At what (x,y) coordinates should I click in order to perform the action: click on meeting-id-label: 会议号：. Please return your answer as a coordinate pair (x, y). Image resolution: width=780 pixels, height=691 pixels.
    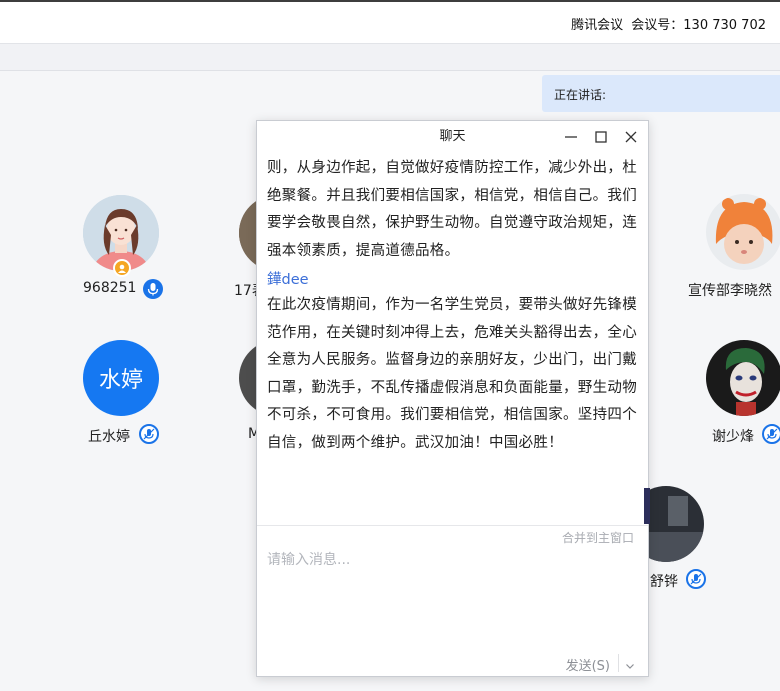
    Looking at the image, I should click on (657, 25).